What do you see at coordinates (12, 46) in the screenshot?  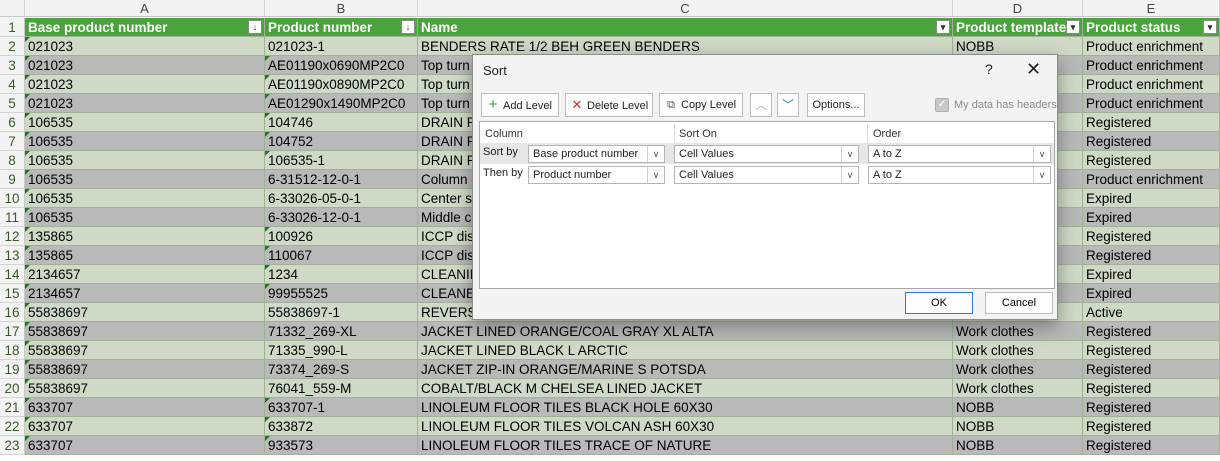 I see `row-number: 2` at bounding box center [12, 46].